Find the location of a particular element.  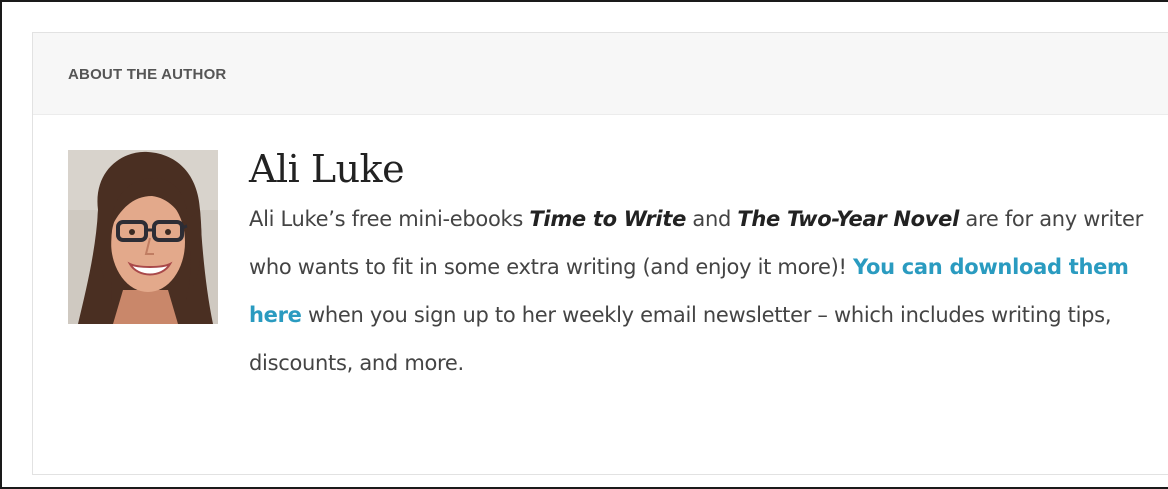

author-avatar is located at coordinates (143, 237).